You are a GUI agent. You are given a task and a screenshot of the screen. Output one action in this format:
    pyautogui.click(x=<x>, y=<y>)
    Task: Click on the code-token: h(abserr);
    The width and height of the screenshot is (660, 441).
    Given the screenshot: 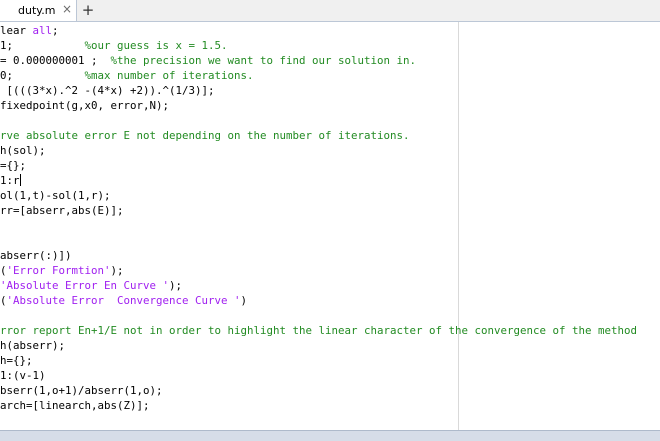 What is the action you would take?
    pyautogui.click(x=33, y=345)
    